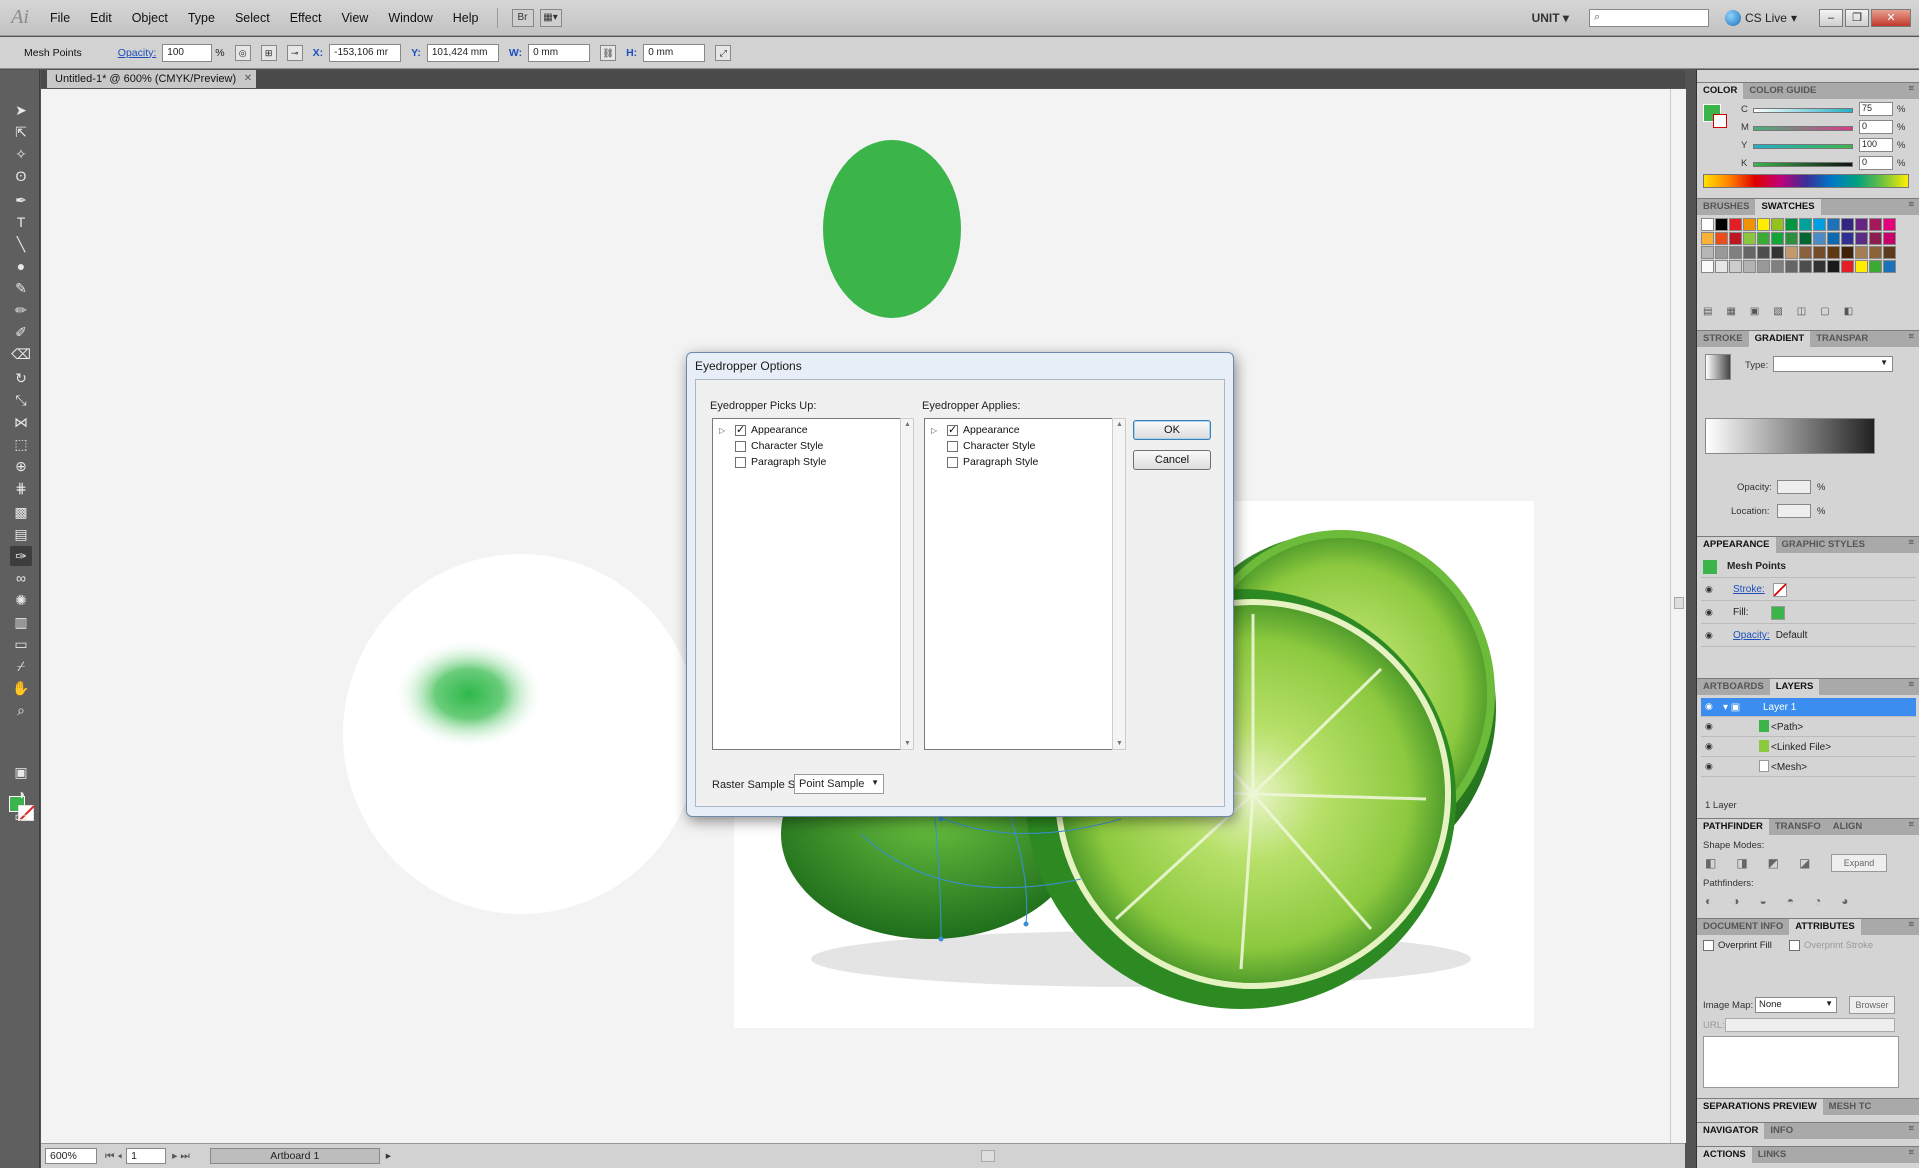 Image resolution: width=1919 pixels, height=1168 pixels. What do you see at coordinates (21, 772) in the screenshot?
I see `color-mode-icon: ▣` at bounding box center [21, 772].